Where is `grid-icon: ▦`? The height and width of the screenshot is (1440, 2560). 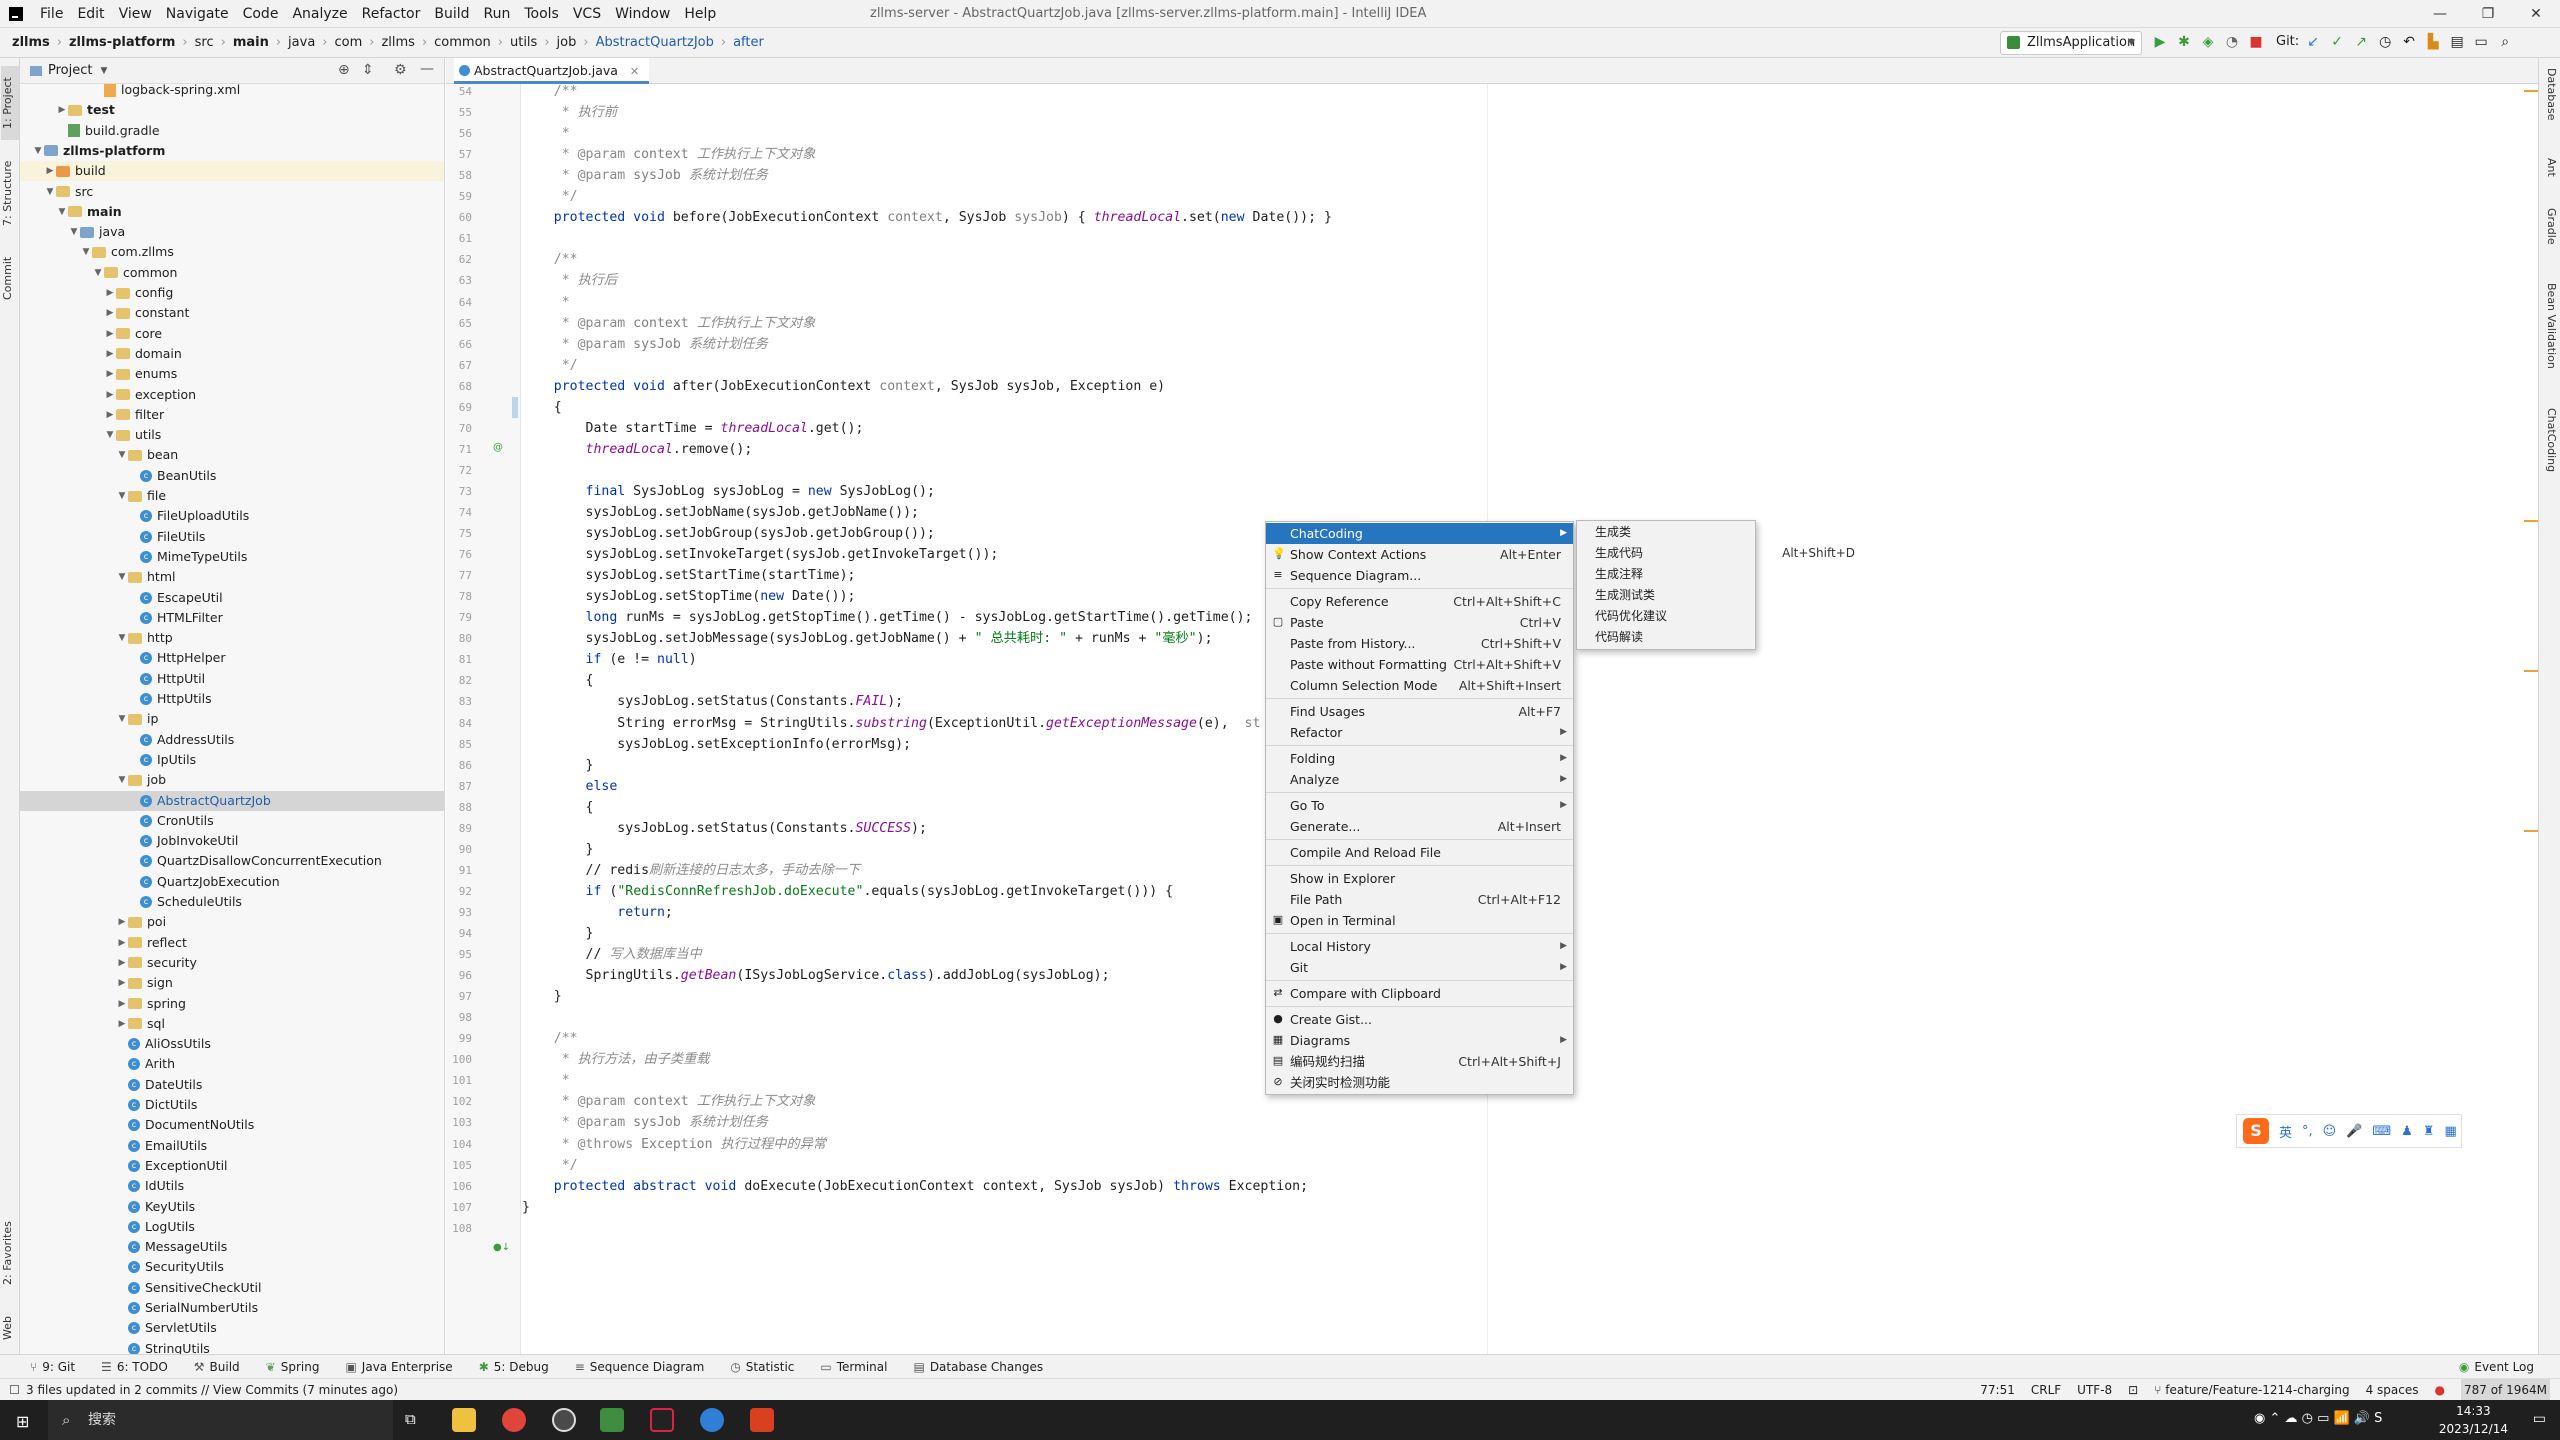 grid-icon: ▦ is located at coordinates (2450, 1131).